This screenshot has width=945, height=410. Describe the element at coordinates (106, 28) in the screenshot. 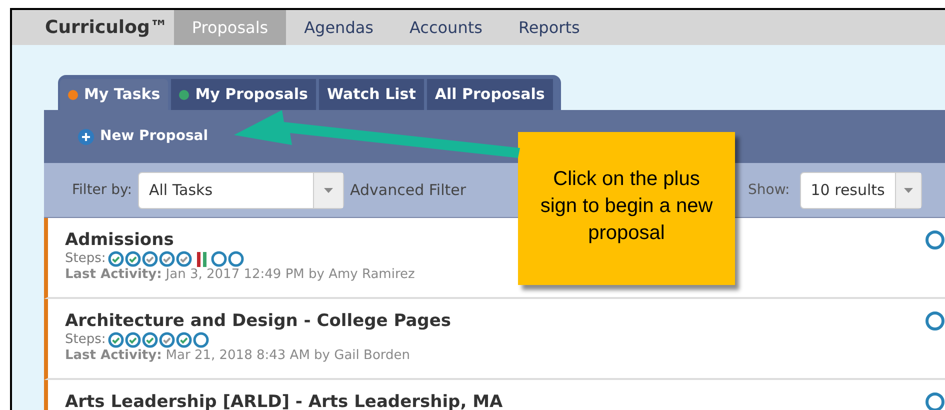

I see `app-logo: Curriculog™` at that location.